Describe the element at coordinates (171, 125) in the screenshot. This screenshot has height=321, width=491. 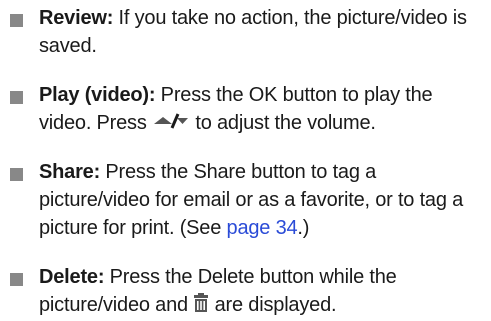
I see `up-down-arrows-icon` at that location.